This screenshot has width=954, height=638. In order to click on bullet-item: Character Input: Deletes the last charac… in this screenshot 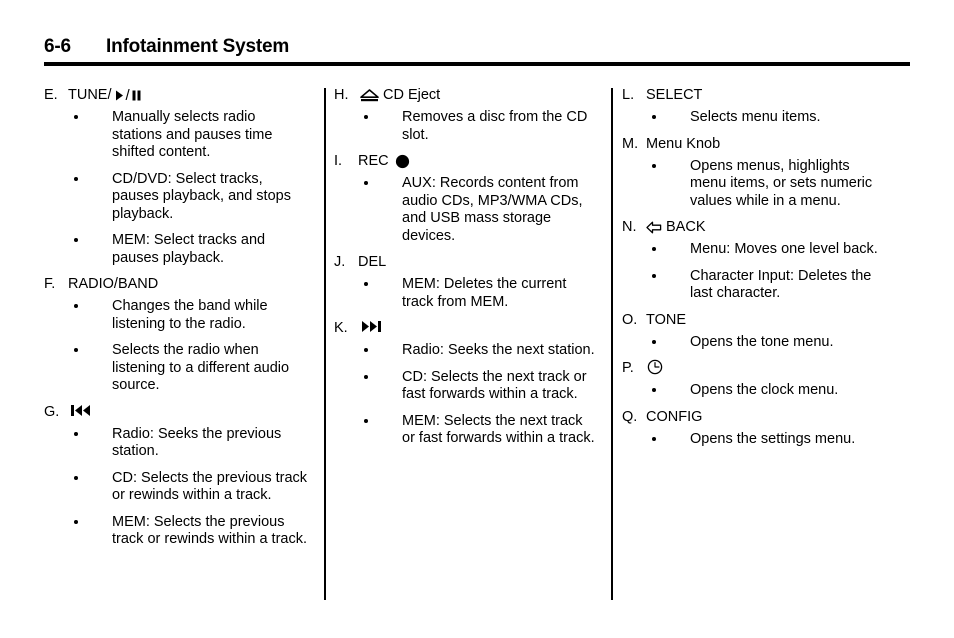, I will do `click(754, 285)`.